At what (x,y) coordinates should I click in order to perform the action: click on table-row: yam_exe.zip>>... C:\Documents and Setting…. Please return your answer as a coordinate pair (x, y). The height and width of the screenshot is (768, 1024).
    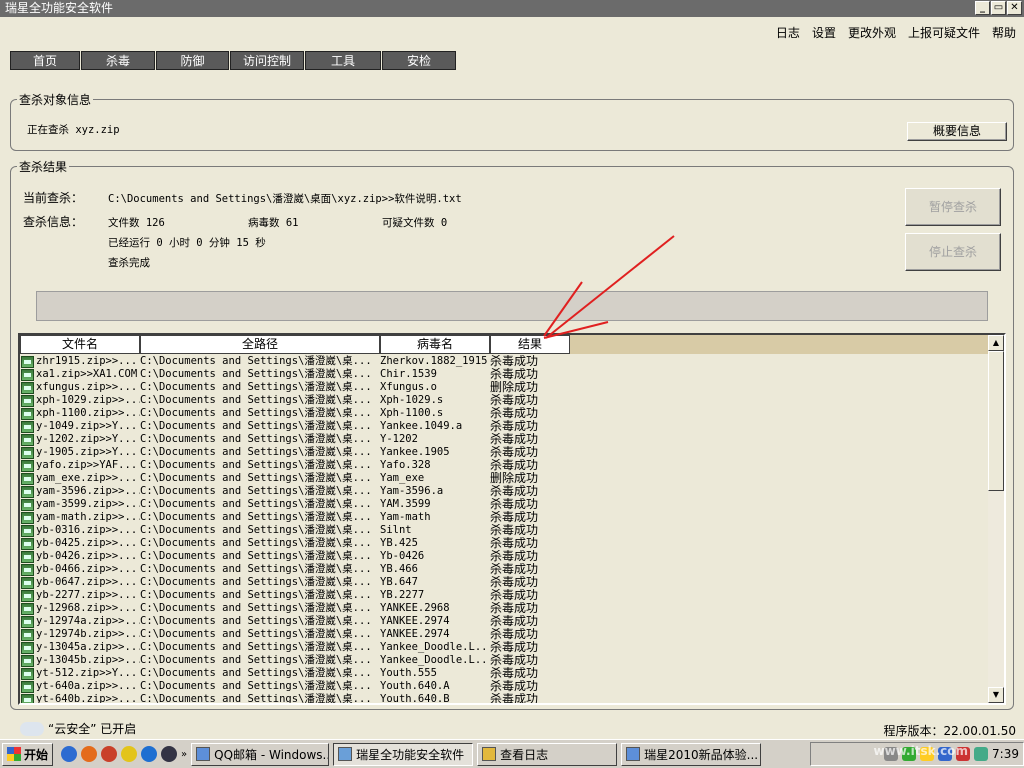
    Looking at the image, I should click on (505, 478).